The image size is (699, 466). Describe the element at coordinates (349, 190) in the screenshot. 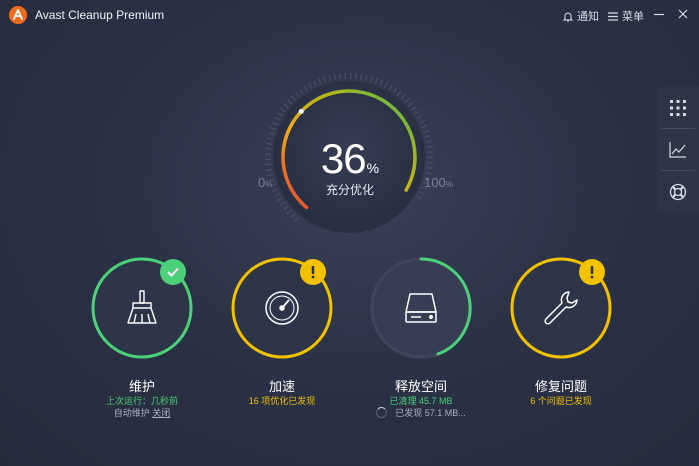

I see `gauge-label: 充分优化` at that location.